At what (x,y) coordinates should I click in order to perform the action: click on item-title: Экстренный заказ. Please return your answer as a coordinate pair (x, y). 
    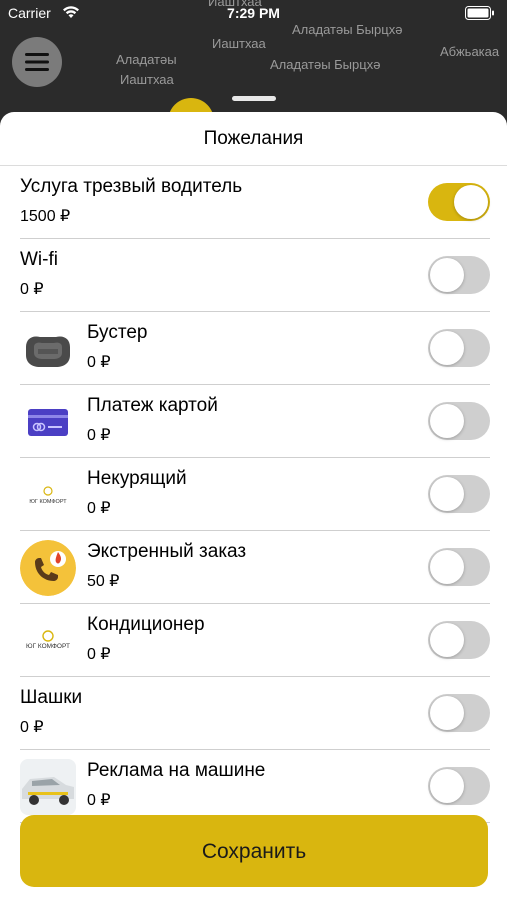
    Looking at the image, I should click on (167, 551).